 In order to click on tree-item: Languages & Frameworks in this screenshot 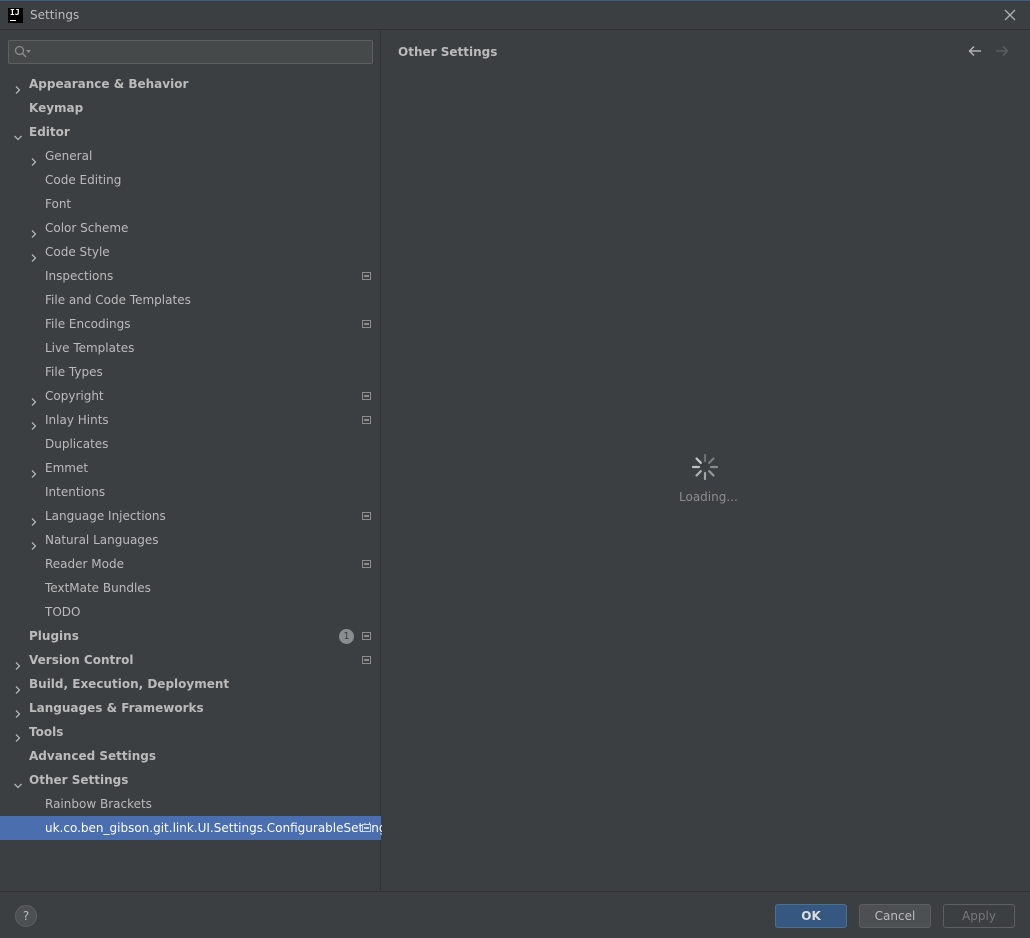, I will do `click(190, 708)`.